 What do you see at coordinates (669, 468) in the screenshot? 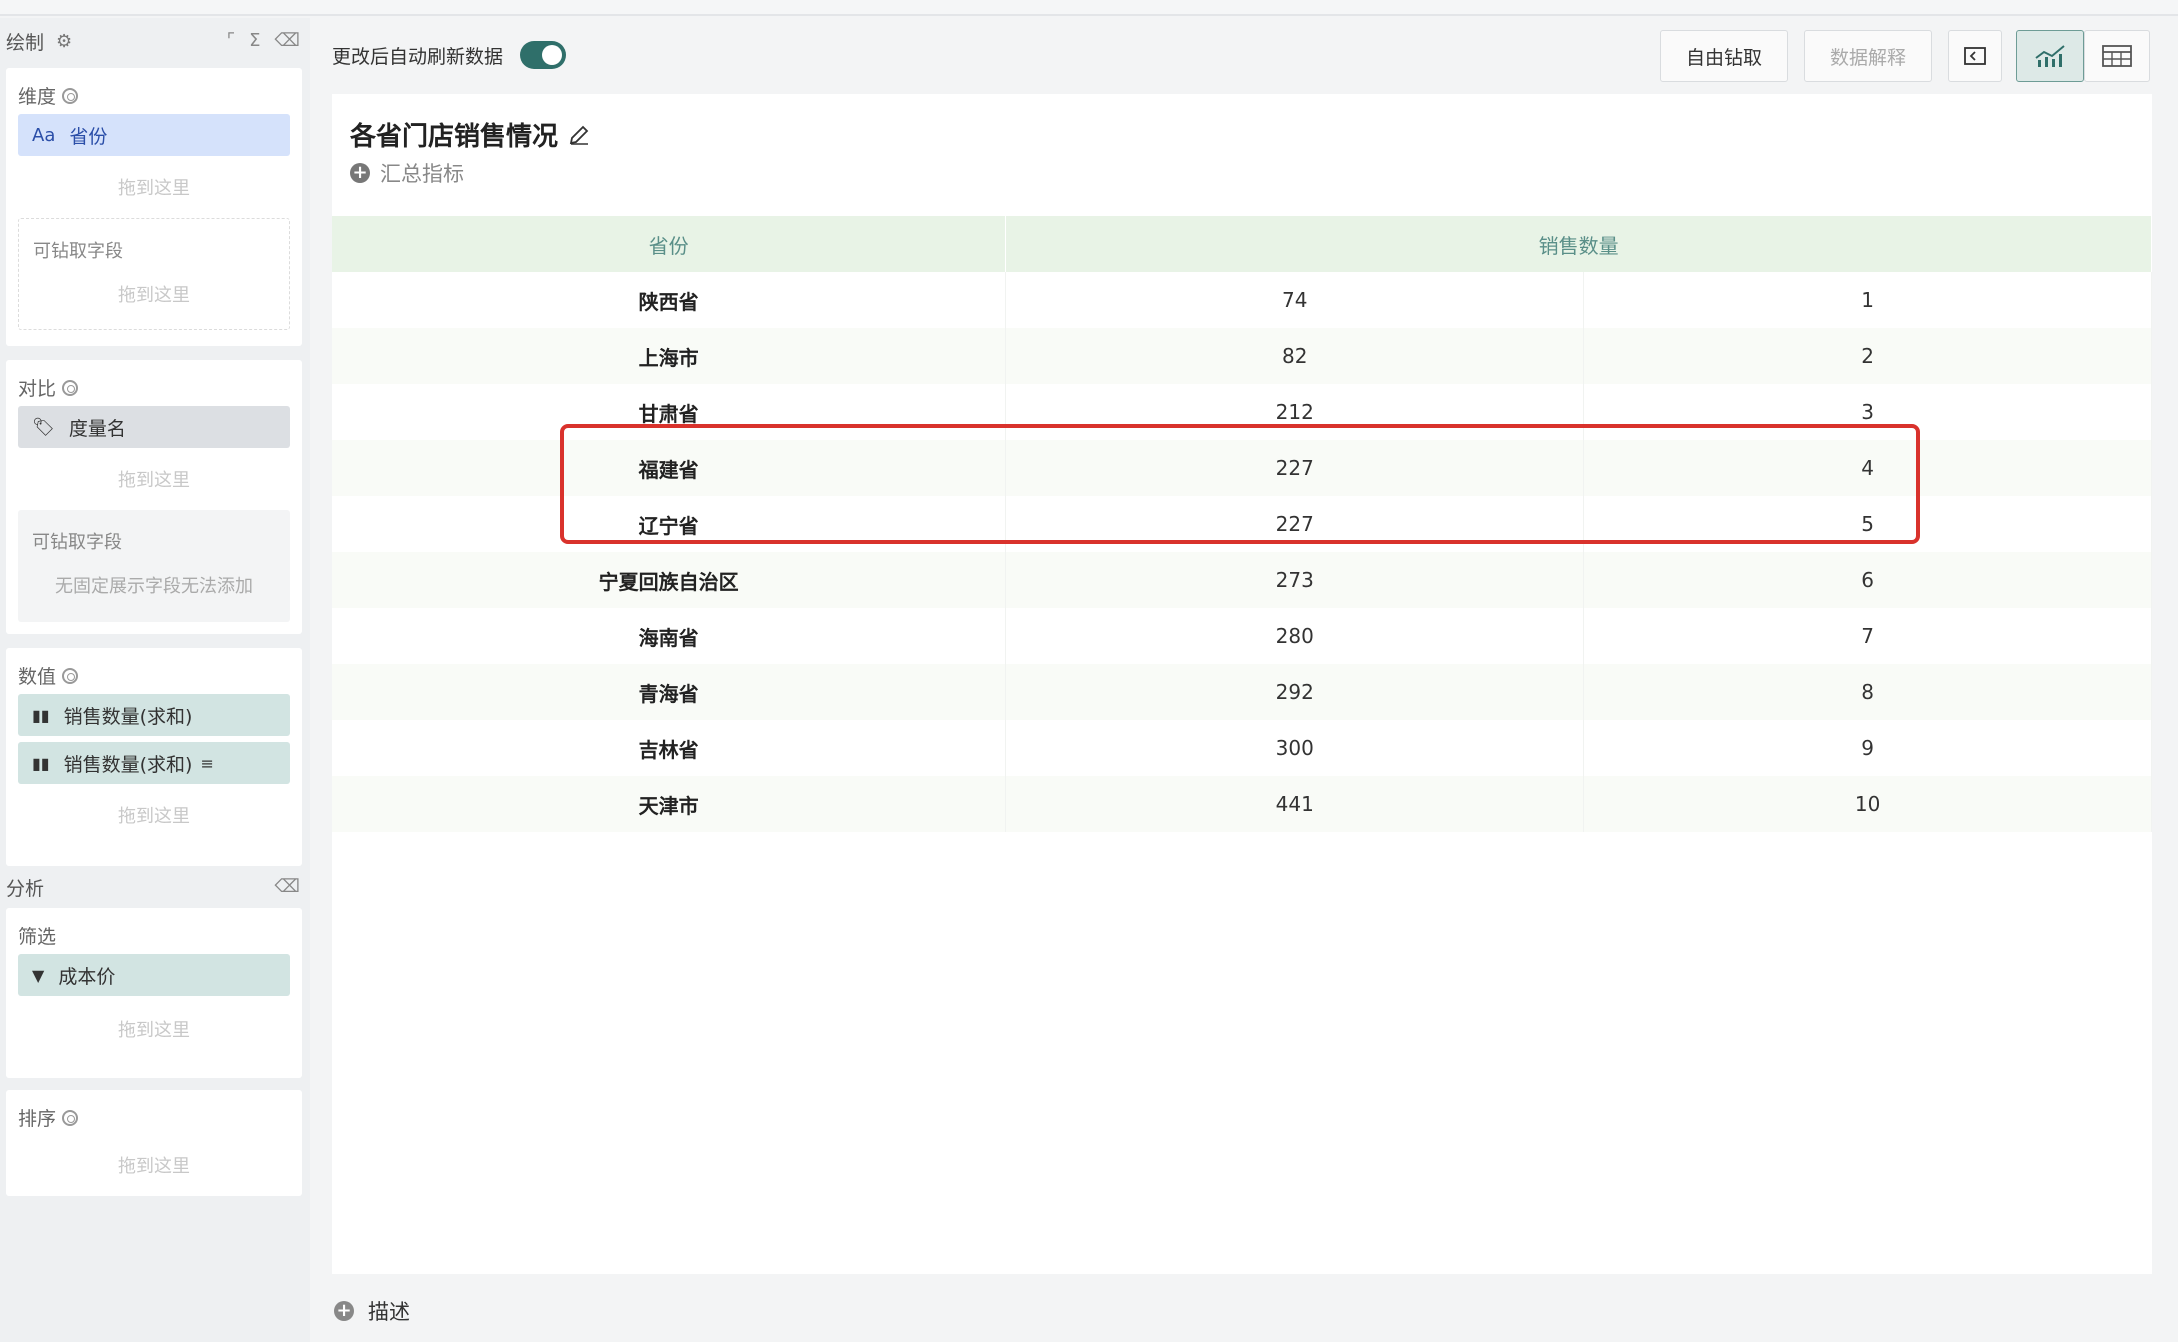
I see `province-cell: 福建省` at bounding box center [669, 468].